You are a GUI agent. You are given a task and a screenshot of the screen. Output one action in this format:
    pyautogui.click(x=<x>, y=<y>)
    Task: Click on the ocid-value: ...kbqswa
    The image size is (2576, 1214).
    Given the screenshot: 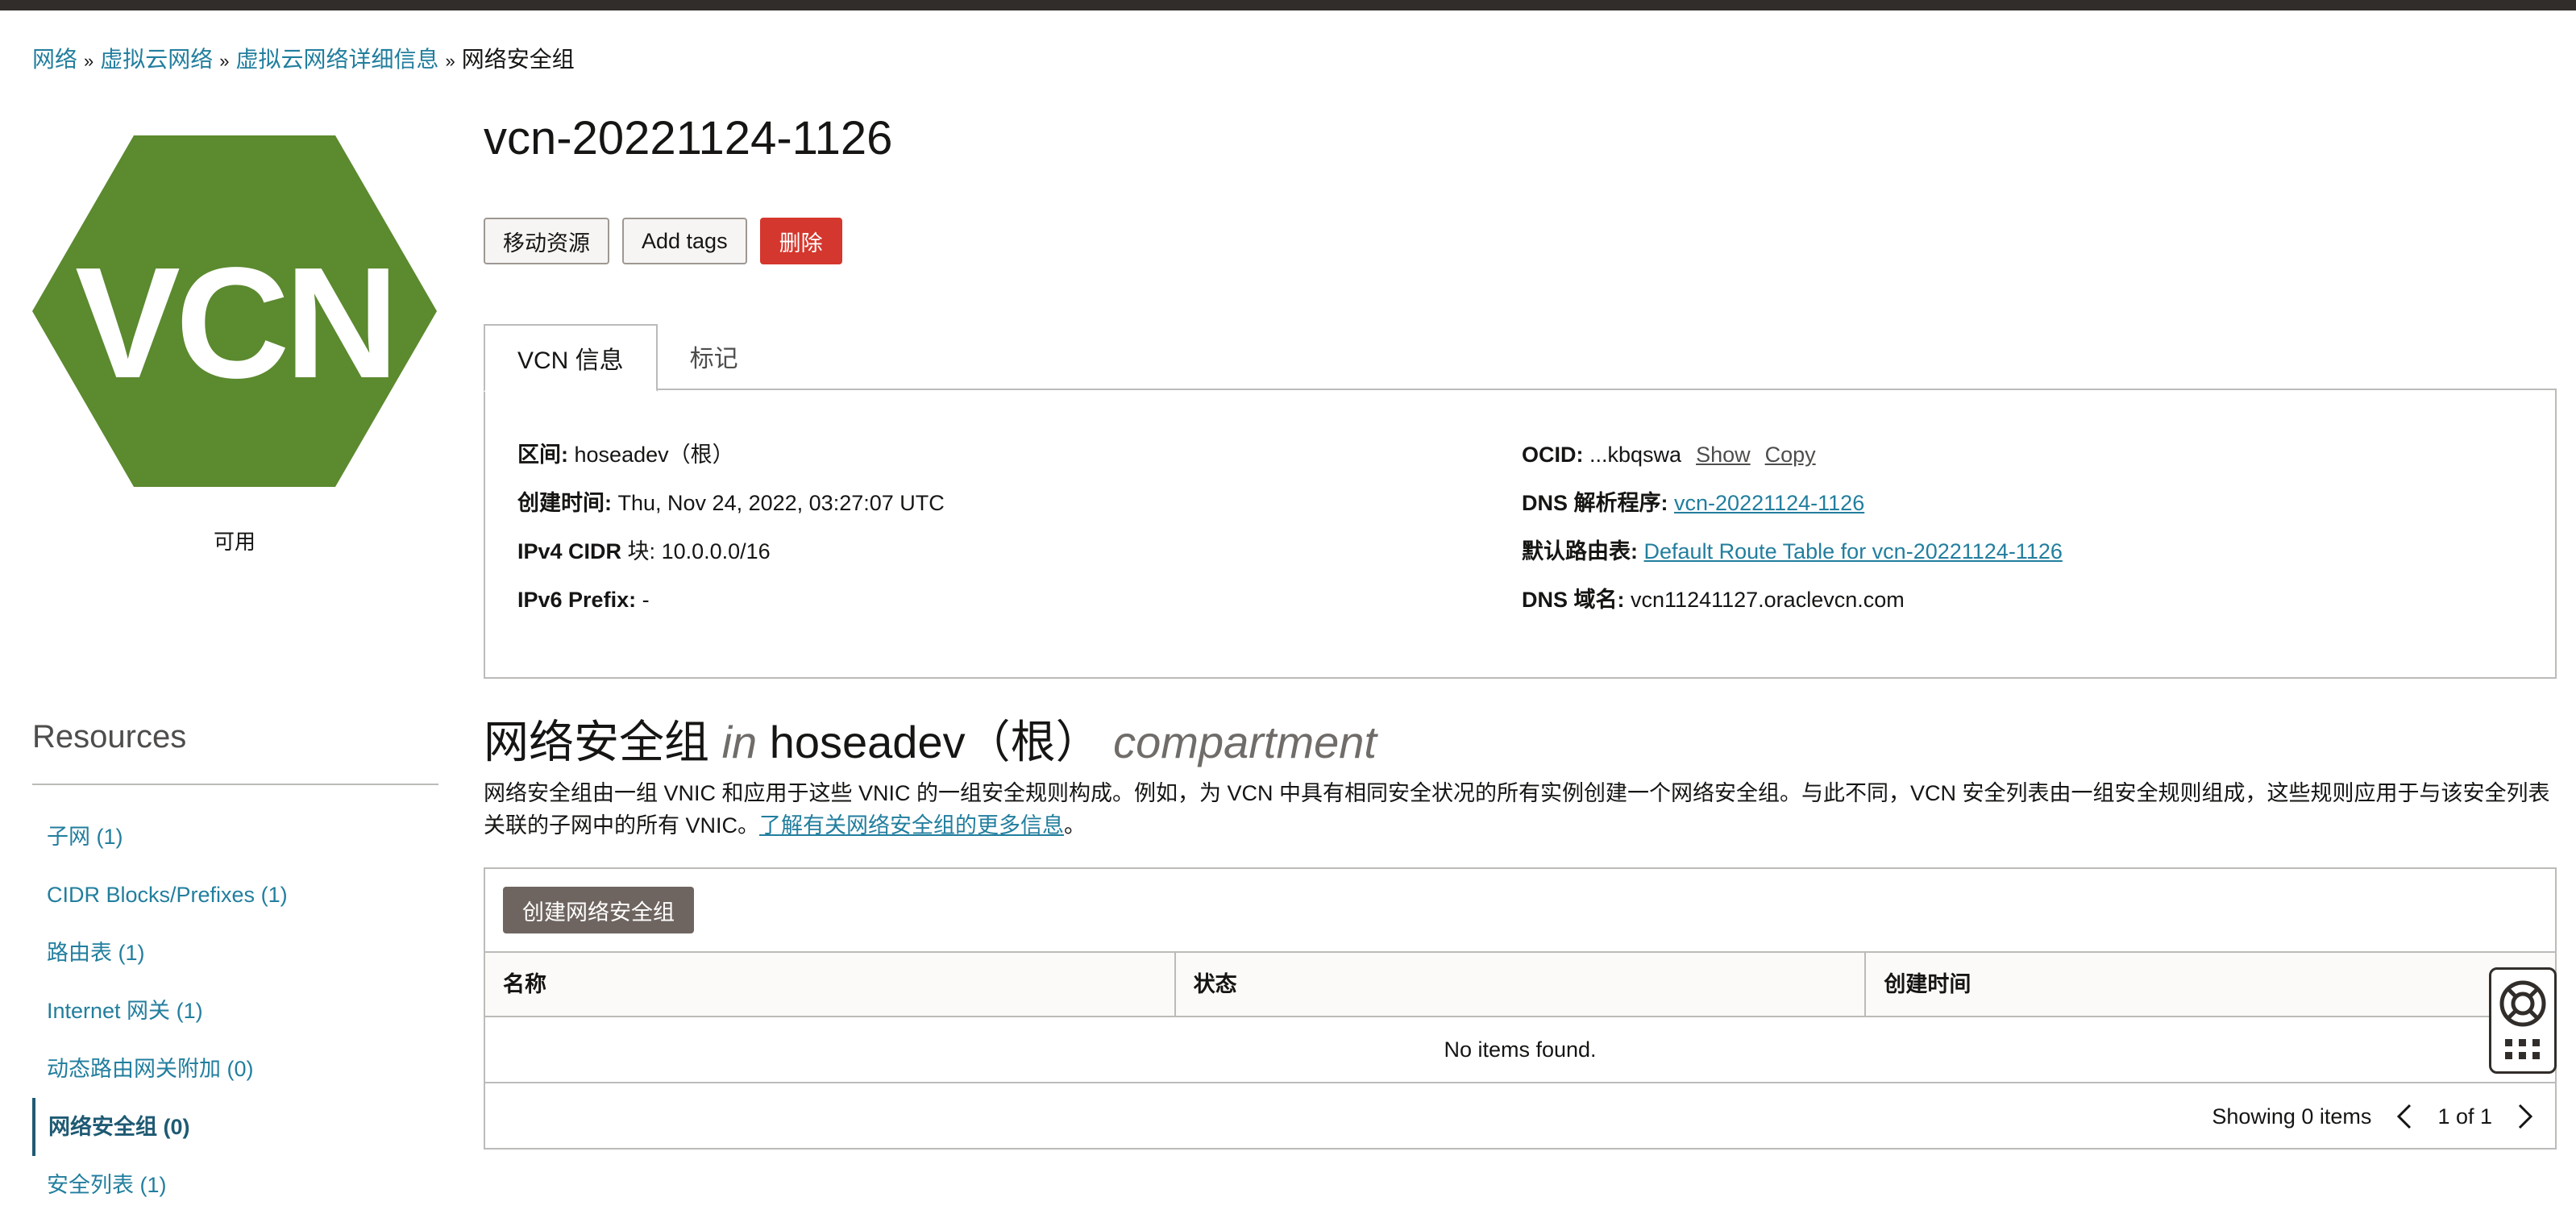 What is the action you would take?
    pyautogui.click(x=1635, y=455)
    